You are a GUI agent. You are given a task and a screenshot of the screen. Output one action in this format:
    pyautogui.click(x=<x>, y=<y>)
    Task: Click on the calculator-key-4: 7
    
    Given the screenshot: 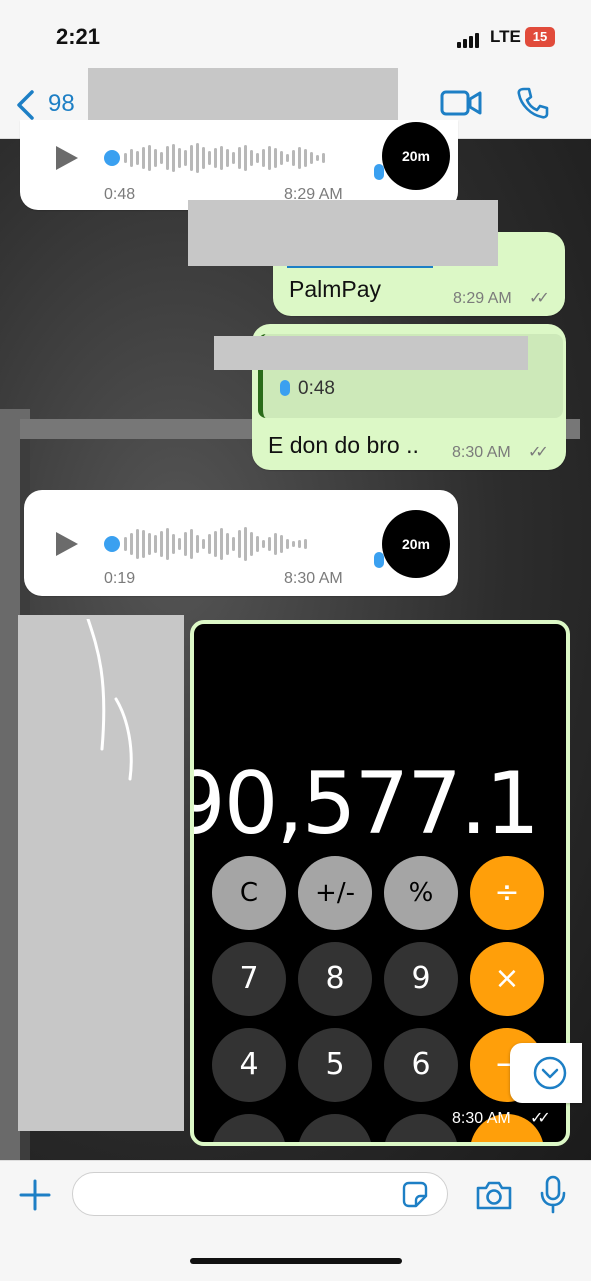 What is the action you would take?
    pyautogui.click(x=249, y=979)
    